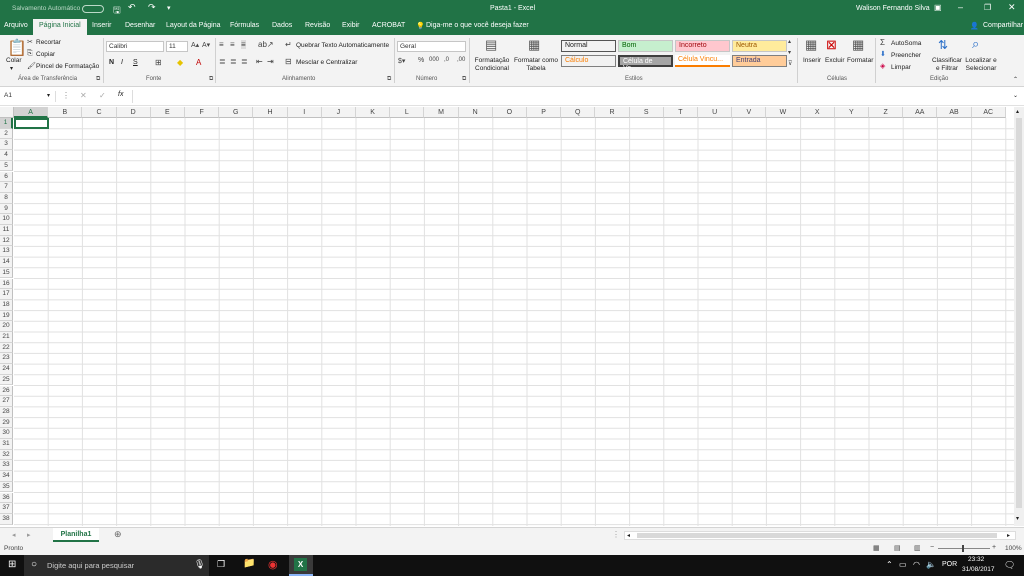 The width and height of the screenshot is (1024, 576). Describe the element at coordinates (628, 535) in the screenshot. I see `scroll-left-icon: ◂` at that location.